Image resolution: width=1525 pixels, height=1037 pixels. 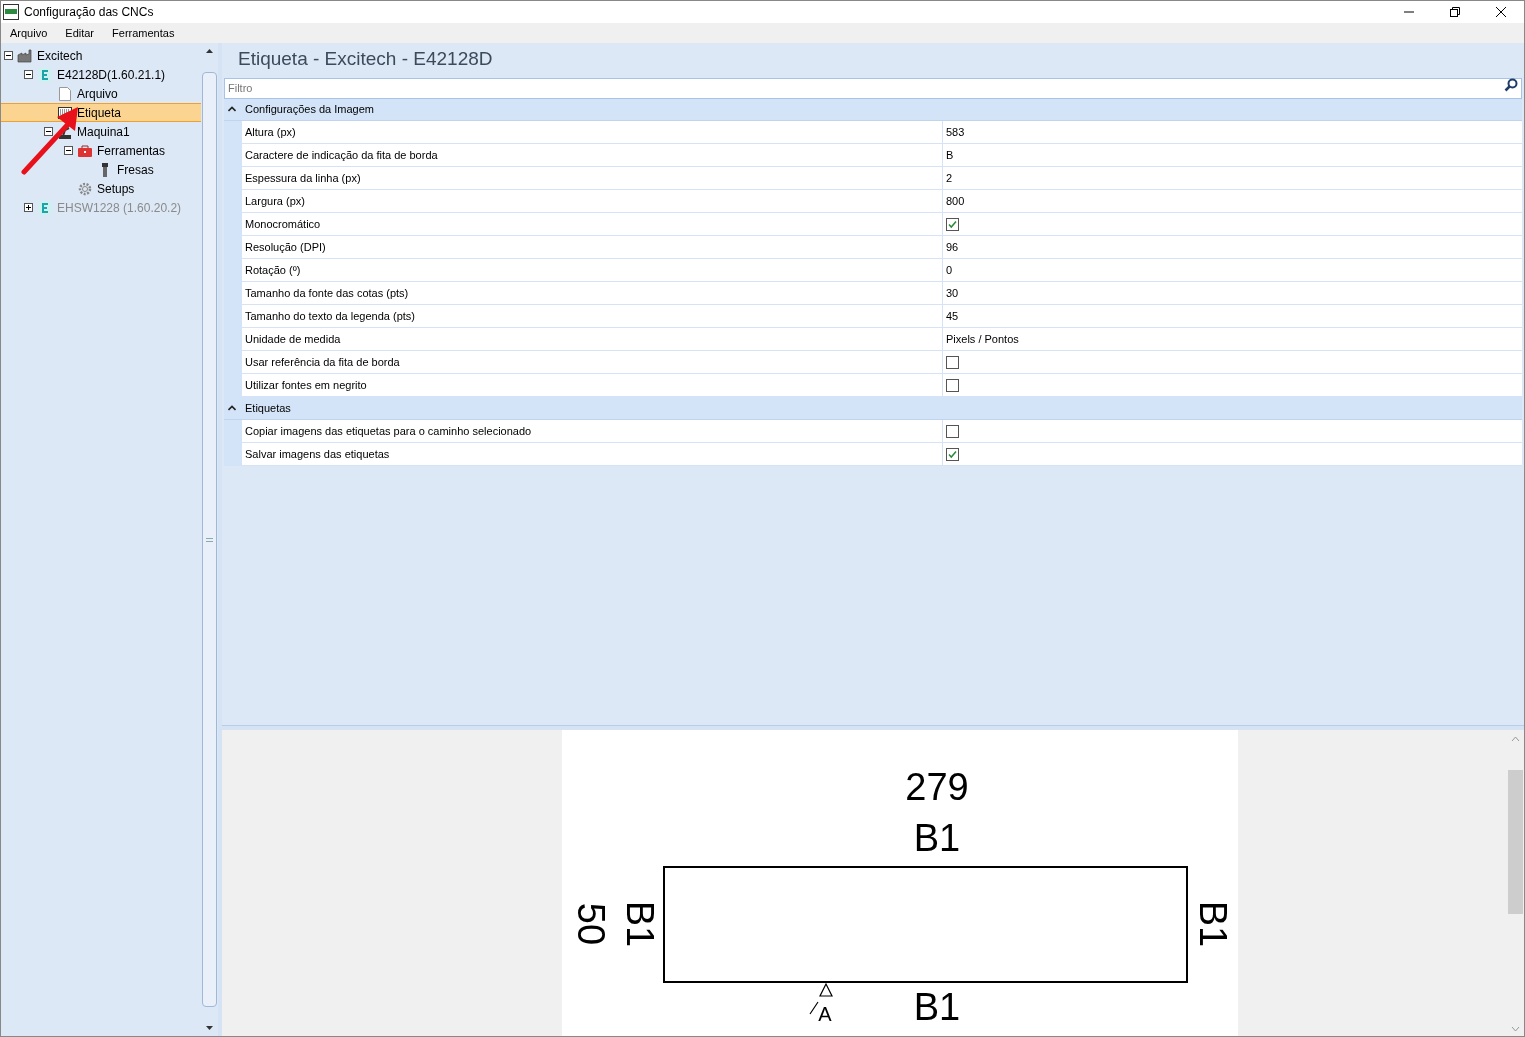 I want to click on property-name: Espessura da linha (px), so click(x=592, y=178).